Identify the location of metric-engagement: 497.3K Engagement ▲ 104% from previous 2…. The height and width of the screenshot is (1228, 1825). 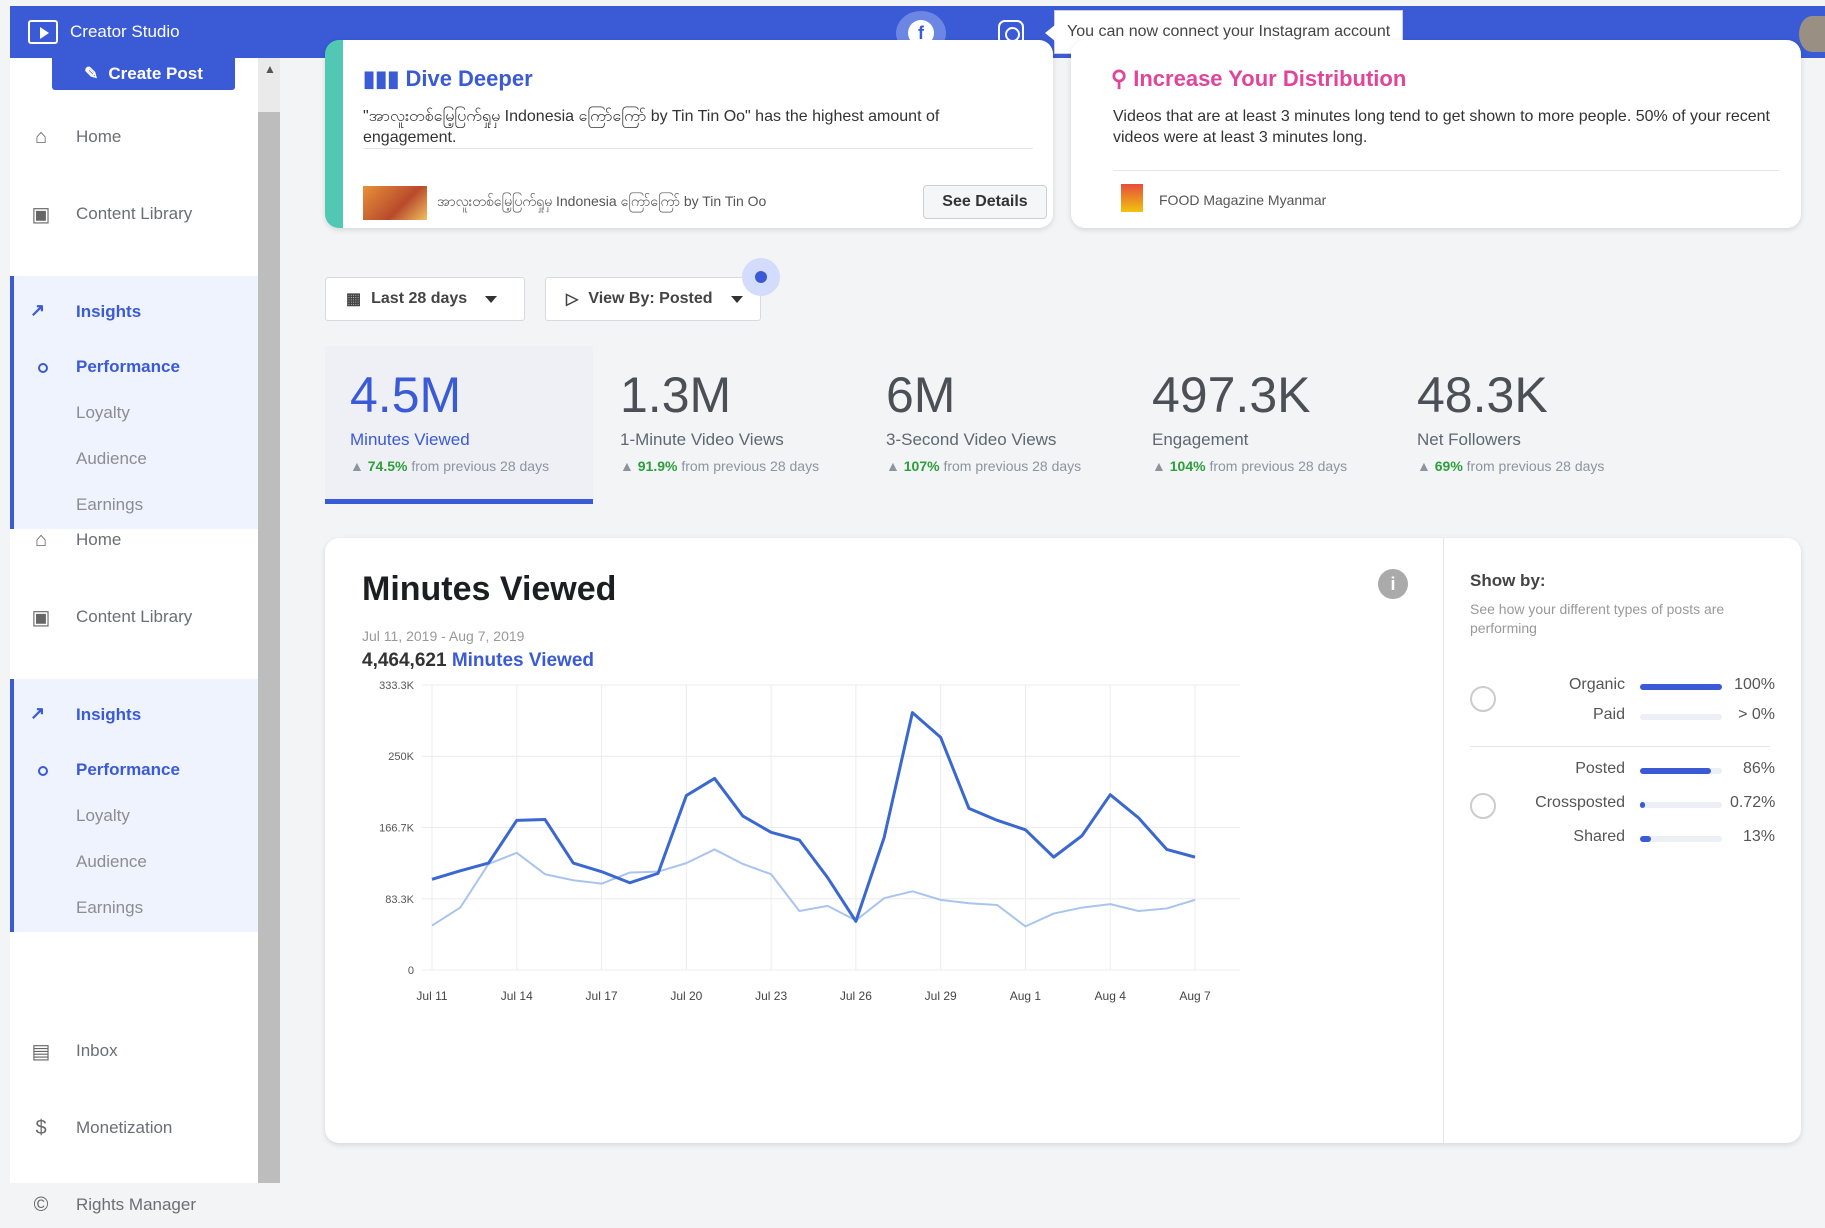
(1282, 422).